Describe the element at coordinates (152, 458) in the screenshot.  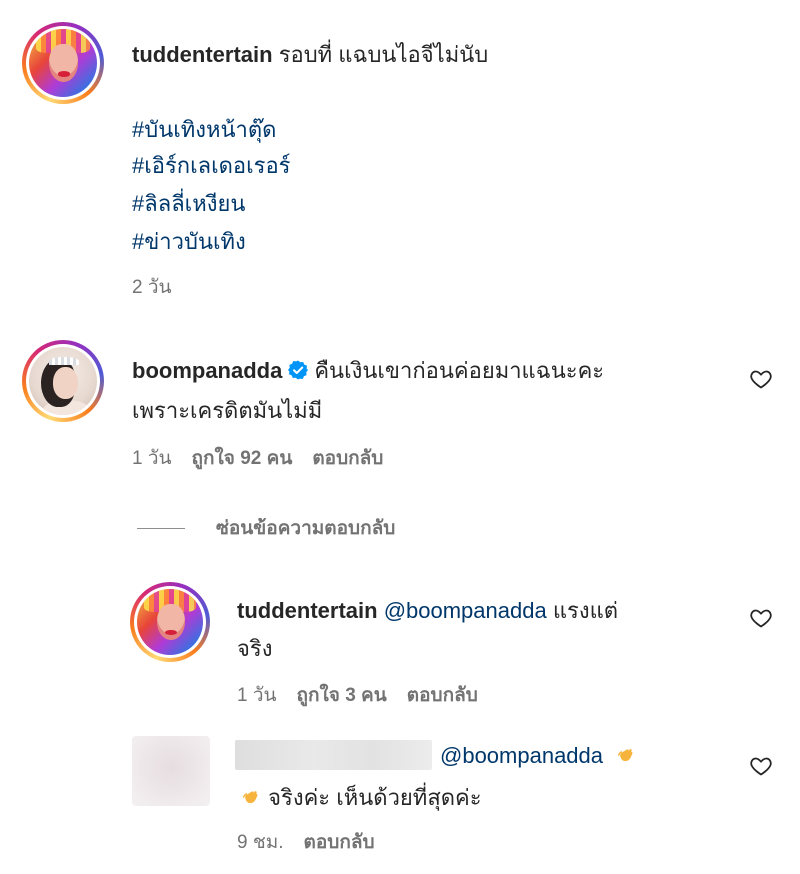
I see `comment-2-time: 1 วัน` at that location.